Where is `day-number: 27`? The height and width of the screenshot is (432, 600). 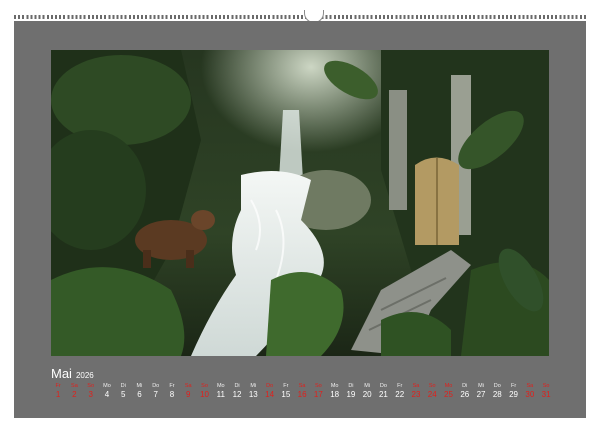
day-number: 27 is located at coordinates (481, 394).